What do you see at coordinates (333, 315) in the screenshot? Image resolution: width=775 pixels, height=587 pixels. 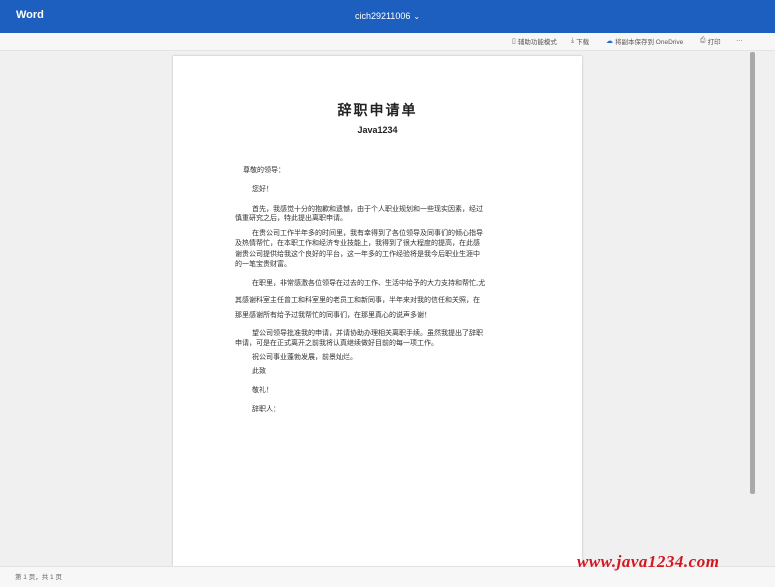 I see `body-line: 那里感谢所有给予过我帮忙的同事们，在那里真心的说声多谢！` at bounding box center [333, 315].